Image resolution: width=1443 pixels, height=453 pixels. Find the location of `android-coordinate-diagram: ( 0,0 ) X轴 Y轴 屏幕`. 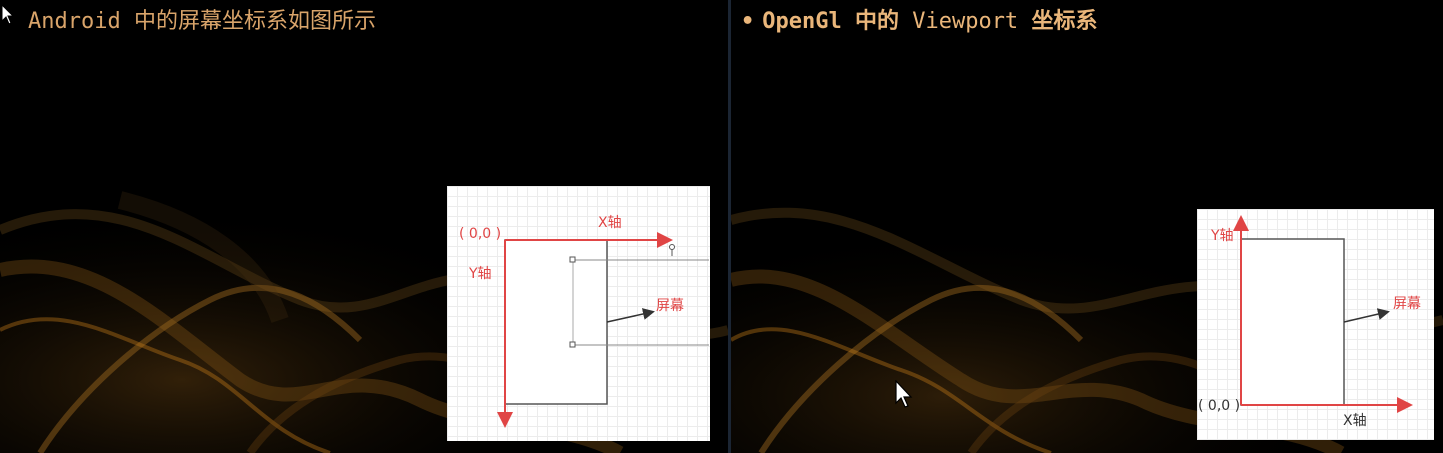

android-coordinate-diagram: ( 0,0 ) X轴 Y轴 屏幕 is located at coordinates (578, 313).